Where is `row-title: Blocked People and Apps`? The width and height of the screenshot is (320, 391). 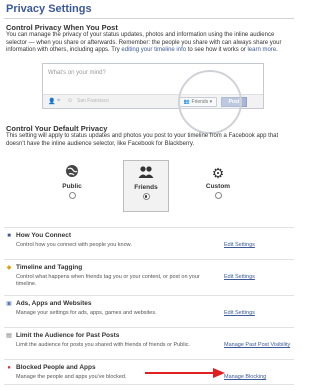
row-title: Blocked People and Apps is located at coordinates (56, 367).